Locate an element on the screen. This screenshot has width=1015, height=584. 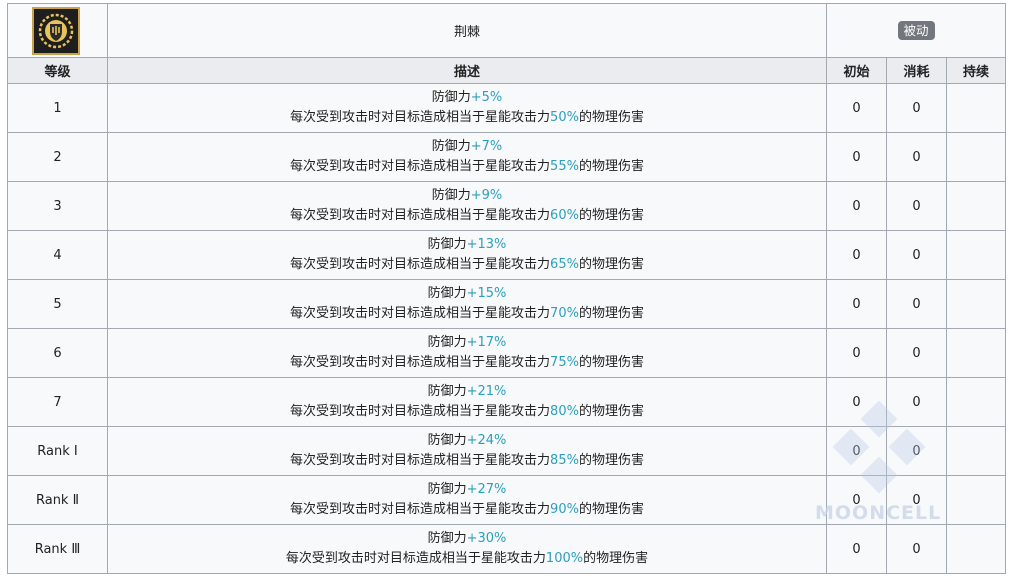
effect-value: 90% is located at coordinates (564, 509).